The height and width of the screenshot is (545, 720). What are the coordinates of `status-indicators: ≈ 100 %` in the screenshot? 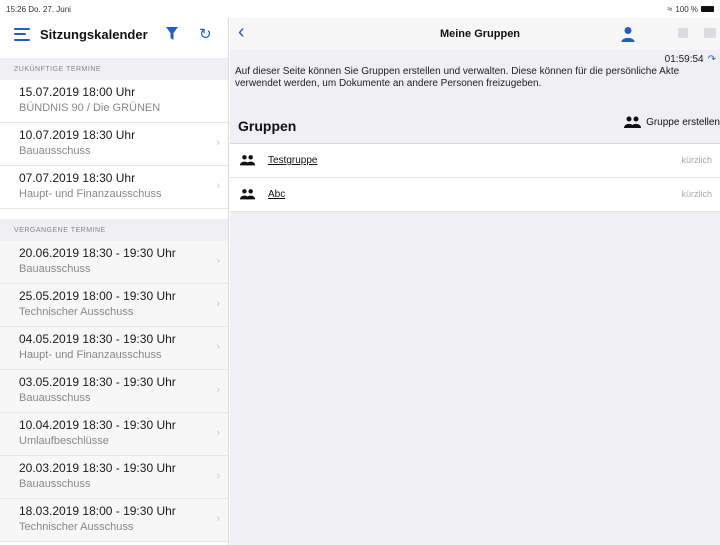 It's located at (690, 9).